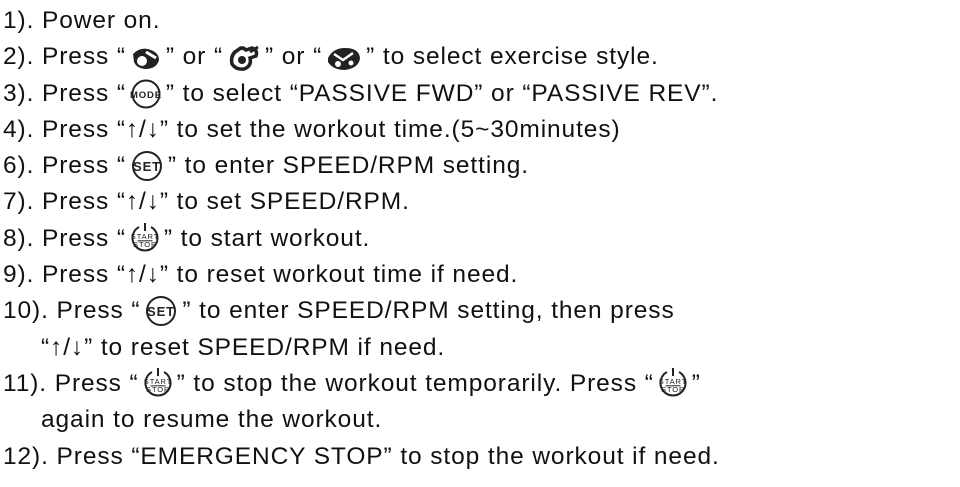  What do you see at coordinates (428, 311) in the screenshot?
I see `instruction-text: ” to enter SPEED/RPM setting, then press` at bounding box center [428, 311].